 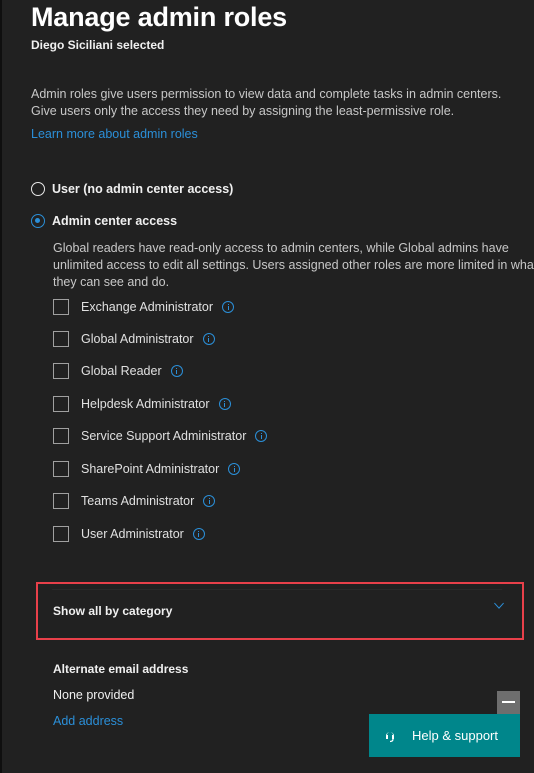 I want to click on radio-button, so click(x=38, y=189).